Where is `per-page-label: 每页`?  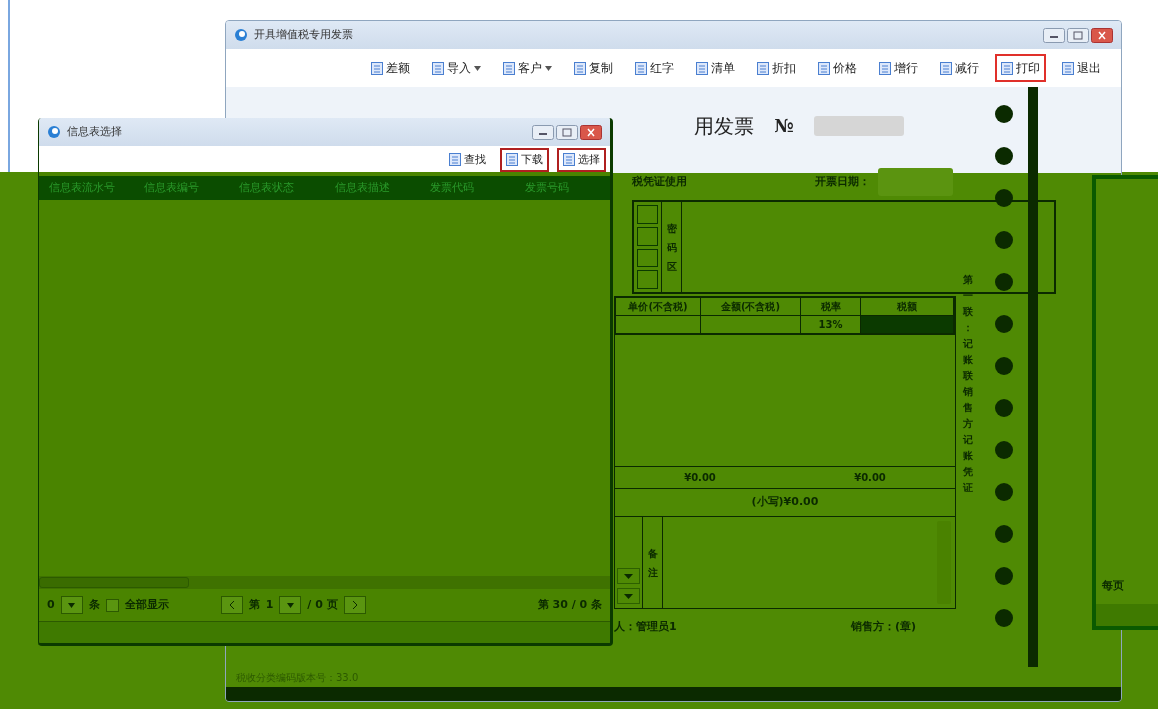
per-page-label: 每页 is located at coordinates (1113, 585).